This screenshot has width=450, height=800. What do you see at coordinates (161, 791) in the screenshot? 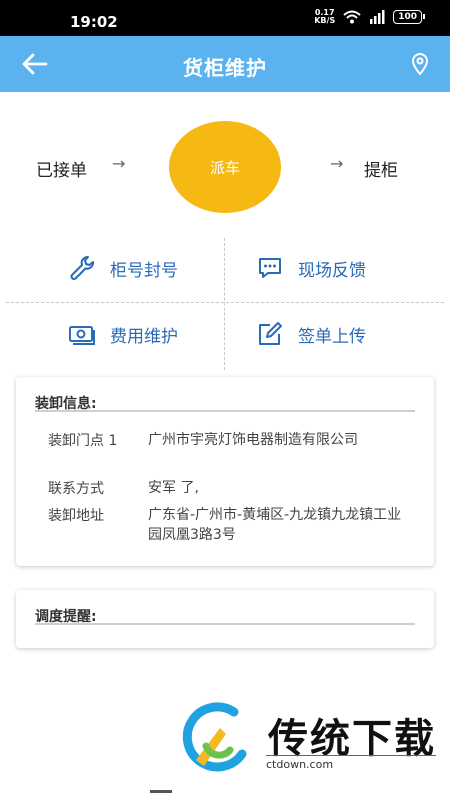
I see `home-indicator` at bounding box center [161, 791].